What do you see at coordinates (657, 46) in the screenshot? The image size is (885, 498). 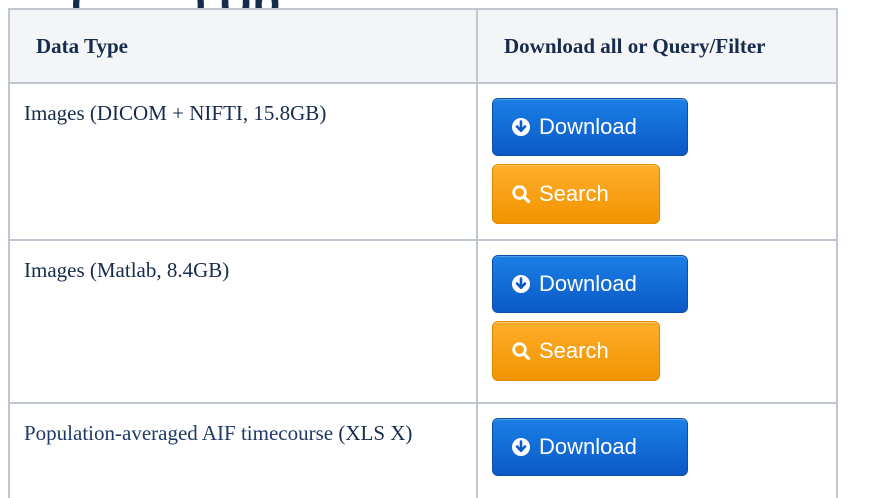 I see `header-download-query: Download all or Query/Filter` at bounding box center [657, 46].